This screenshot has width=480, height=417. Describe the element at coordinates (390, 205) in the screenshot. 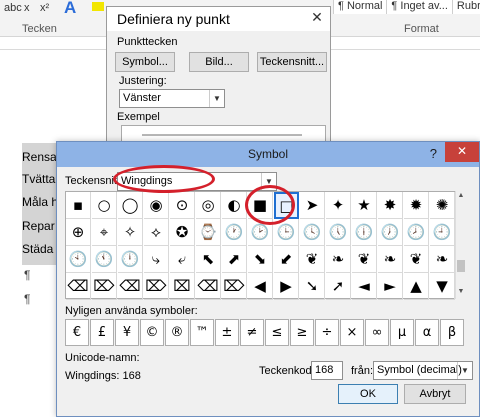

I see `symbol-cell: ✸` at that location.